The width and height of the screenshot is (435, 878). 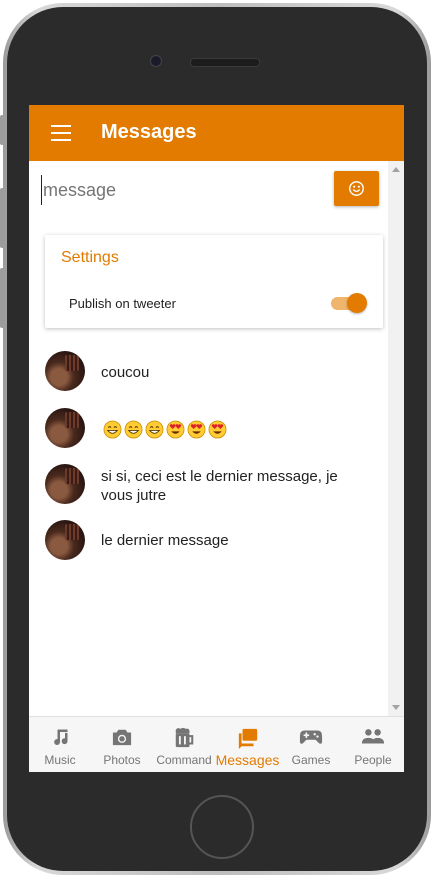 What do you see at coordinates (396, 438) in the screenshot?
I see `scrollbar` at bounding box center [396, 438].